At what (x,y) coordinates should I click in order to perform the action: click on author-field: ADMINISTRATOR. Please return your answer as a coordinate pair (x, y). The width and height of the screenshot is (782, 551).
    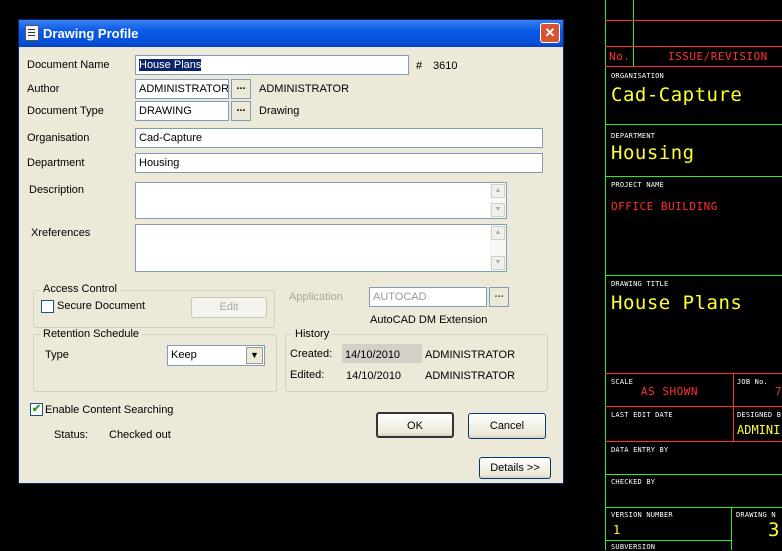
    Looking at the image, I should click on (182, 89).